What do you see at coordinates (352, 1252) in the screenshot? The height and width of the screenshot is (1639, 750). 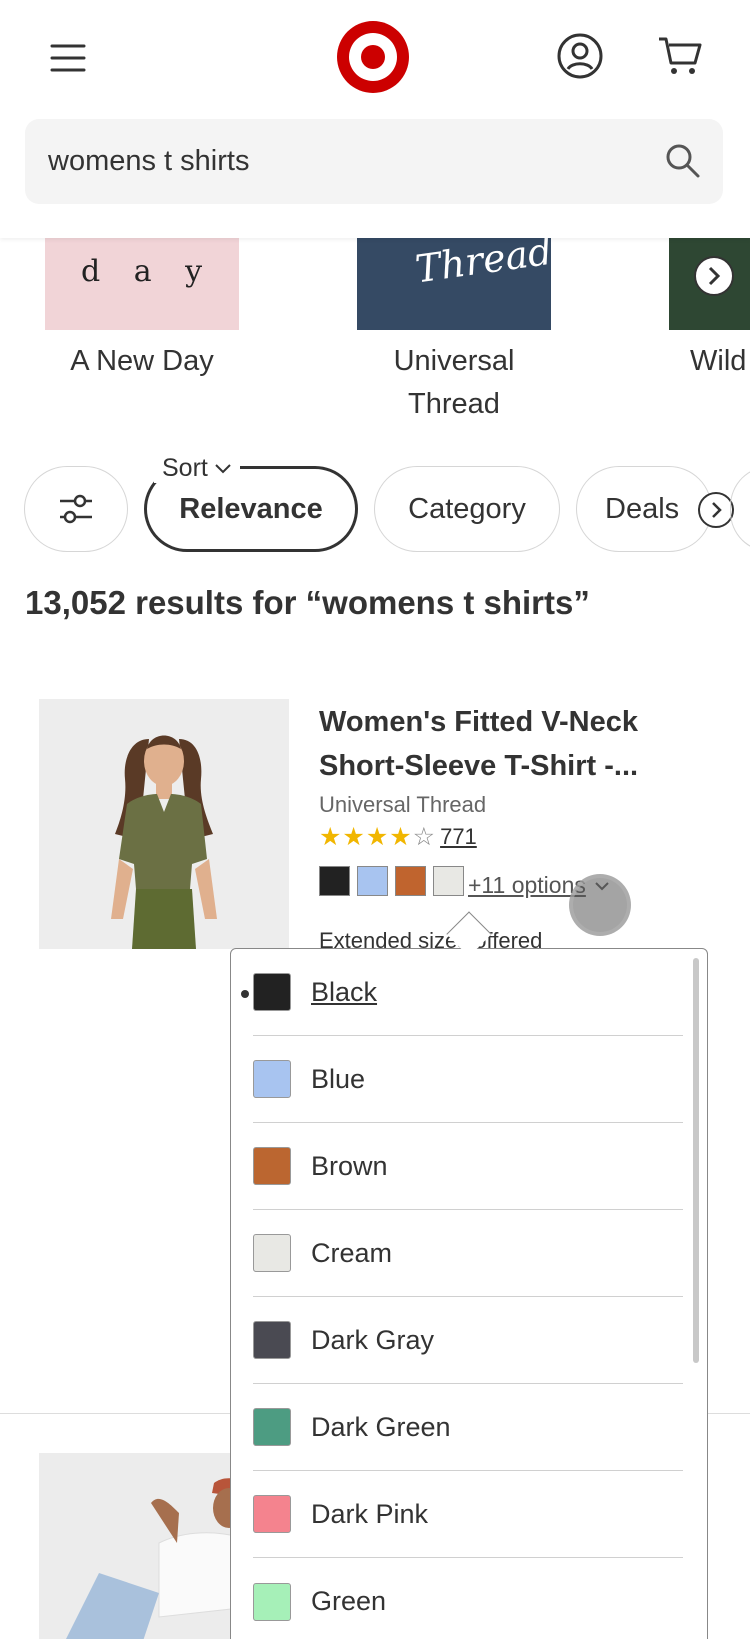 I see `color-option-label: Cream` at bounding box center [352, 1252].